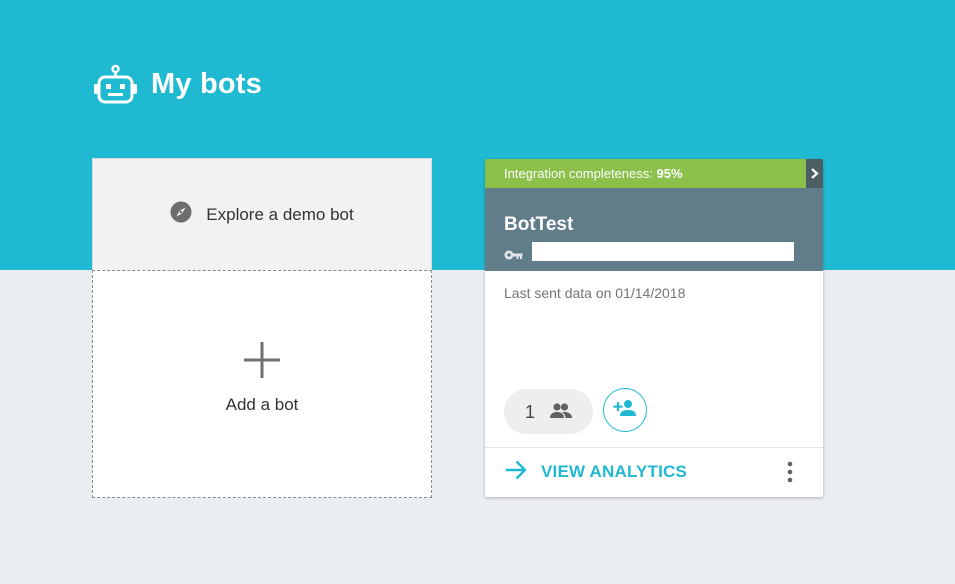 The height and width of the screenshot is (584, 955). What do you see at coordinates (530, 412) in the screenshot?
I see `team-members-count: 1` at bounding box center [530, 412].